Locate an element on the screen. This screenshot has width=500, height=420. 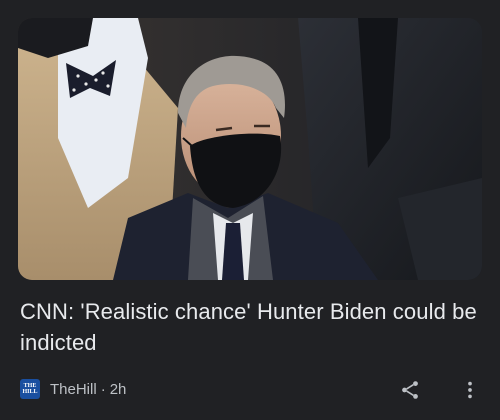
source-logo-icon: THE HILL is located at coordinates (30, 389).